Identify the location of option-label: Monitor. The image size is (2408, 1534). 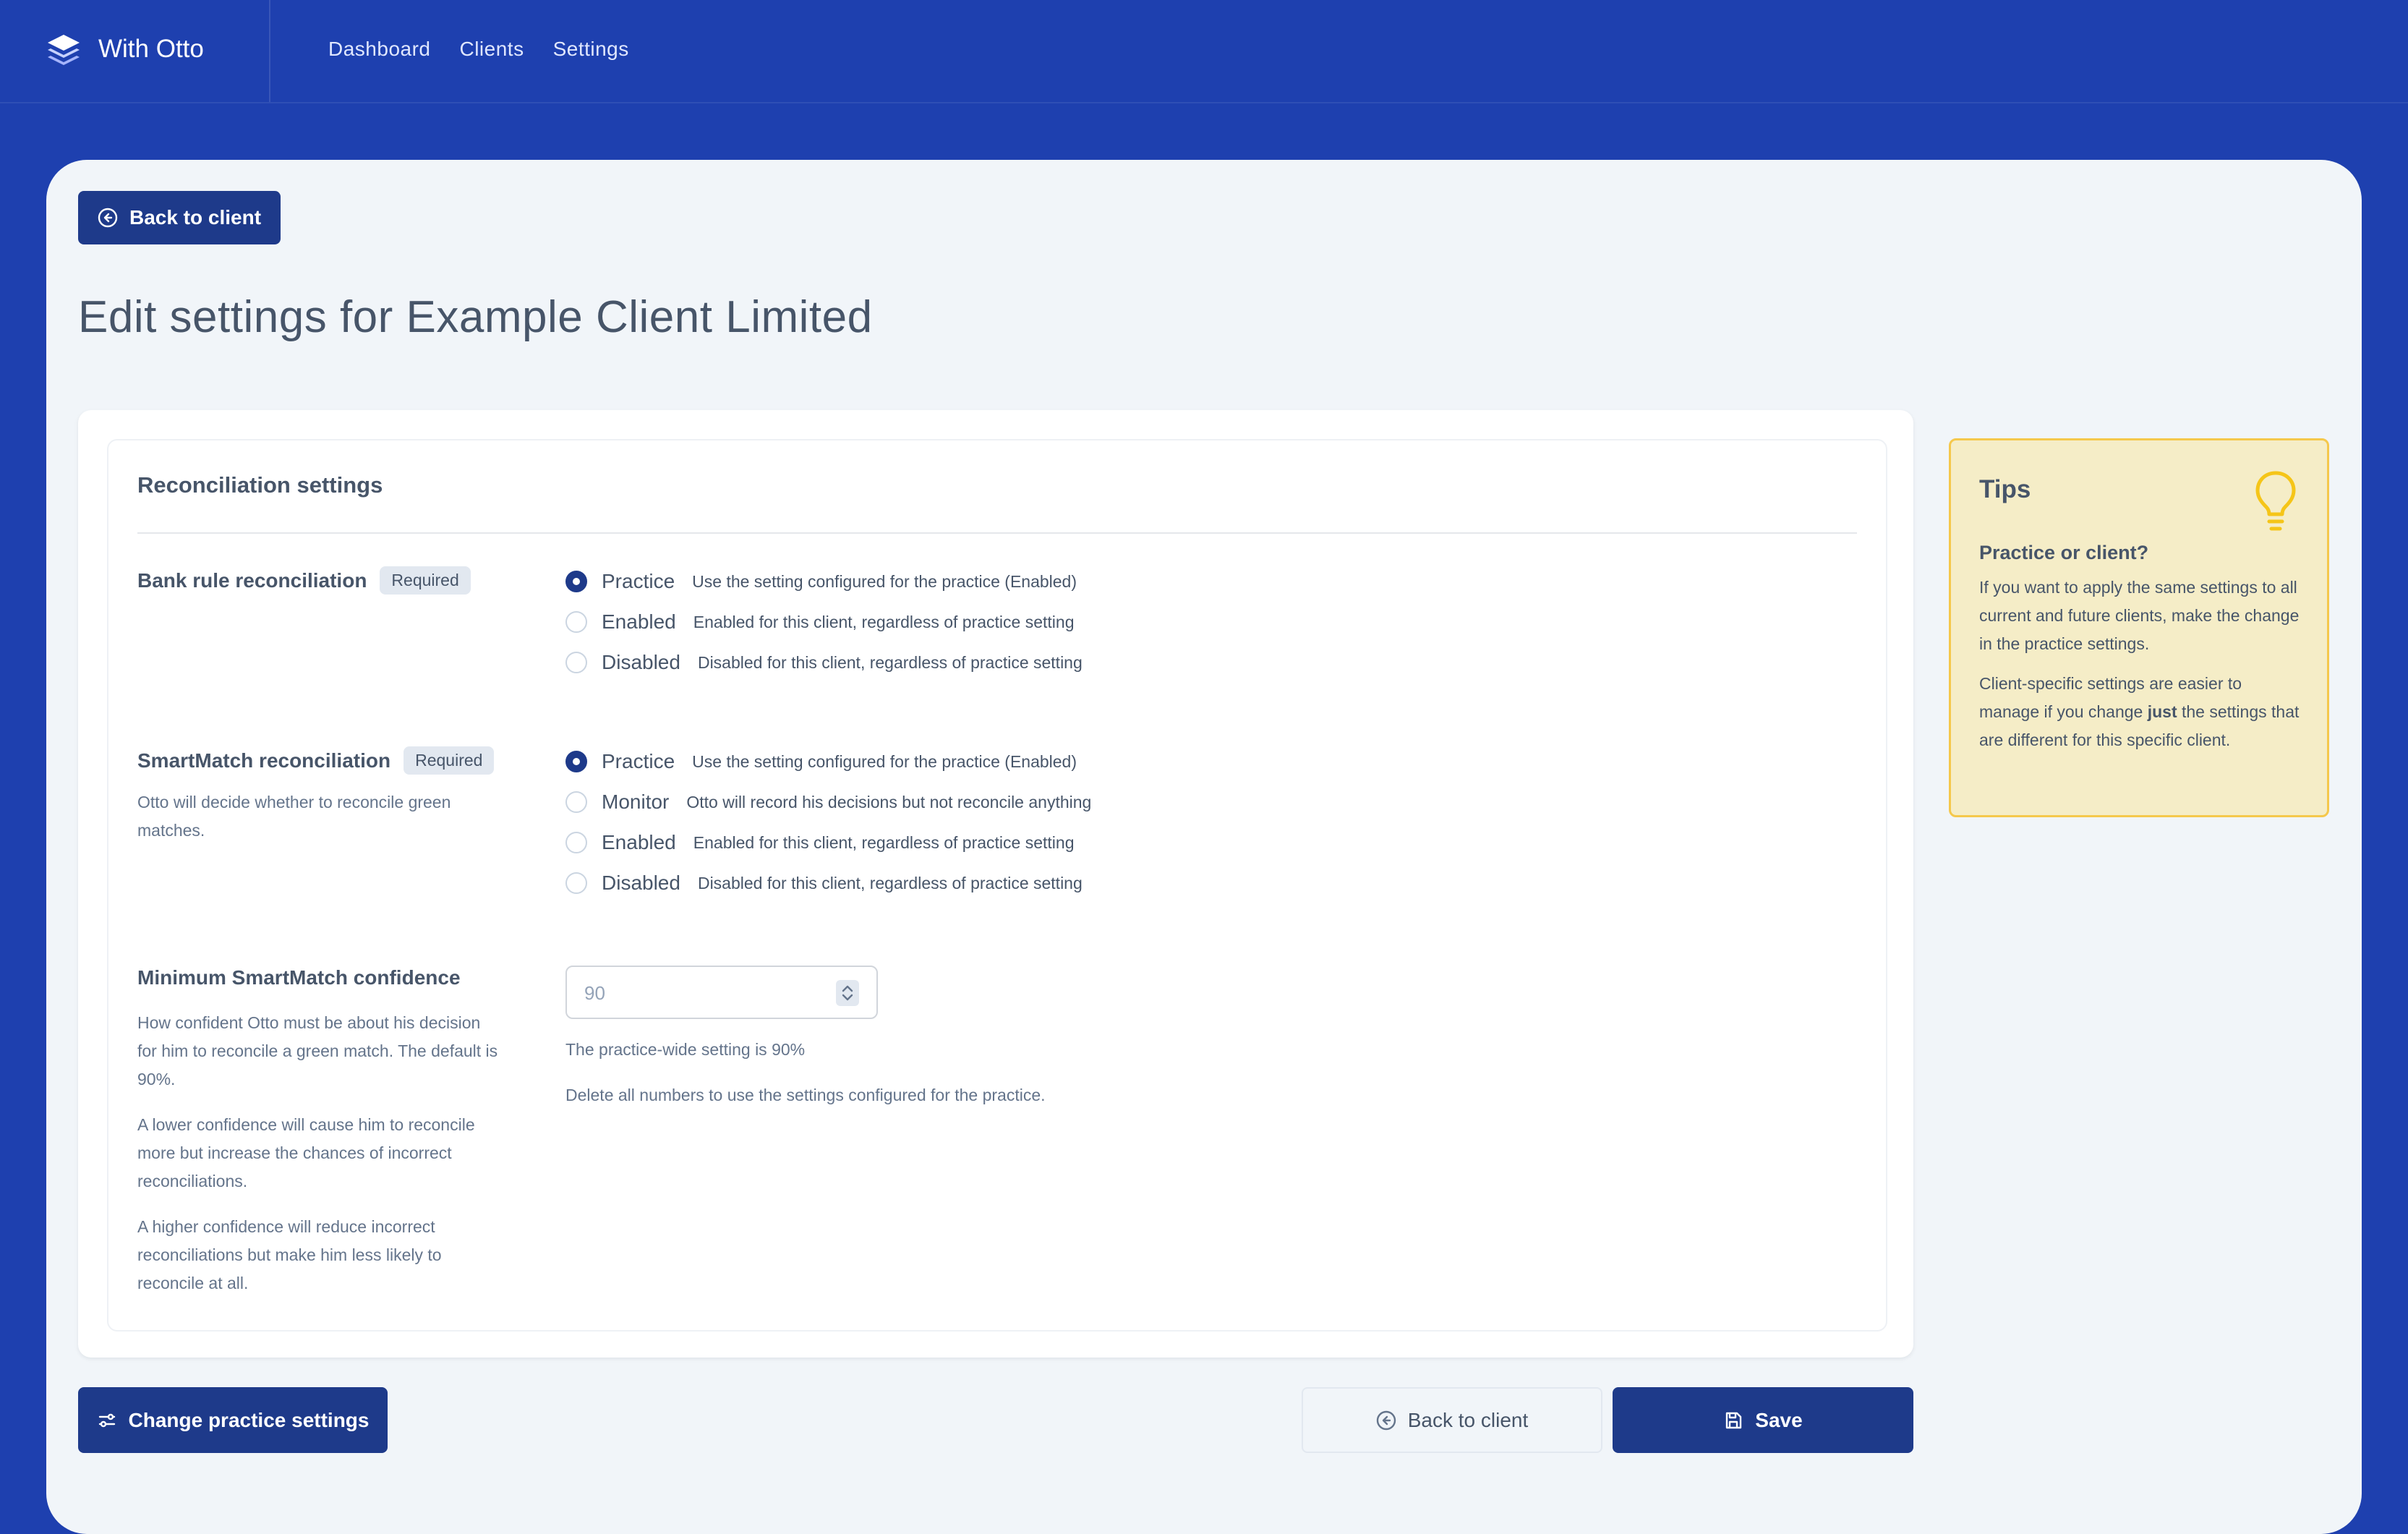
(636, 802).